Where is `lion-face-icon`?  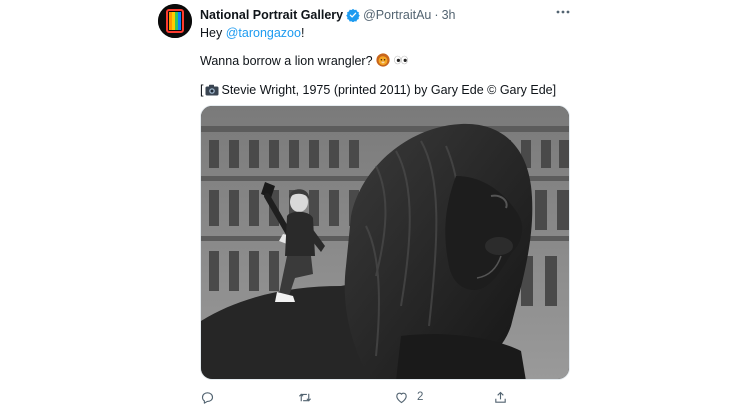
lion-face-icon is located at coordinates (382, 62).